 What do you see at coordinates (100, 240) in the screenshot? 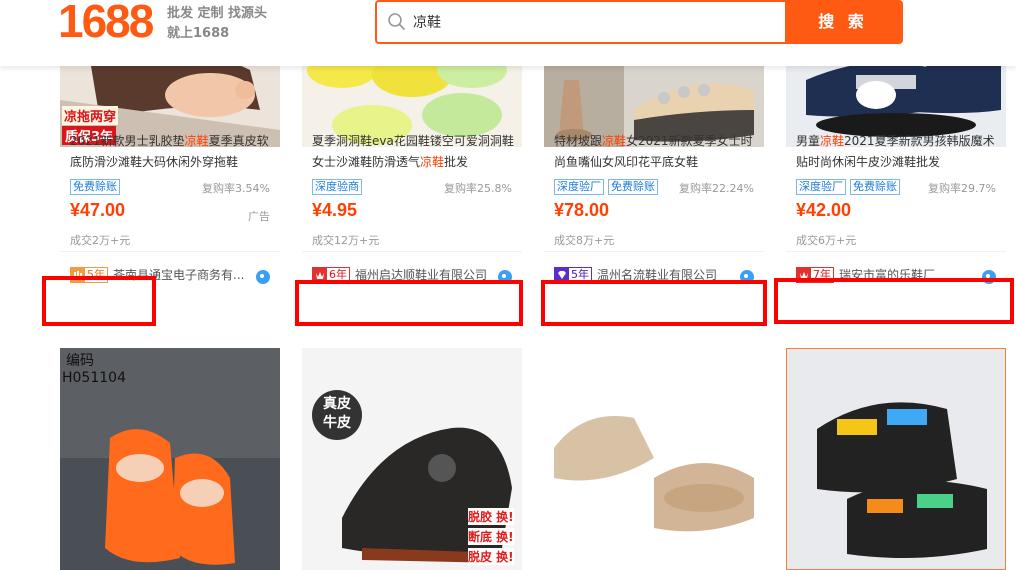
I see `deal-volume: 成交2万+元` at bounding box center [100, 240].